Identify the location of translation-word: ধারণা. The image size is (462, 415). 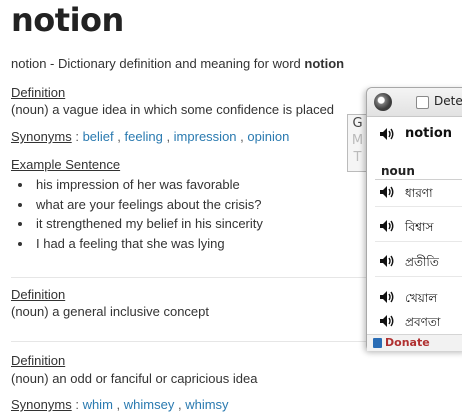
(419, 195).